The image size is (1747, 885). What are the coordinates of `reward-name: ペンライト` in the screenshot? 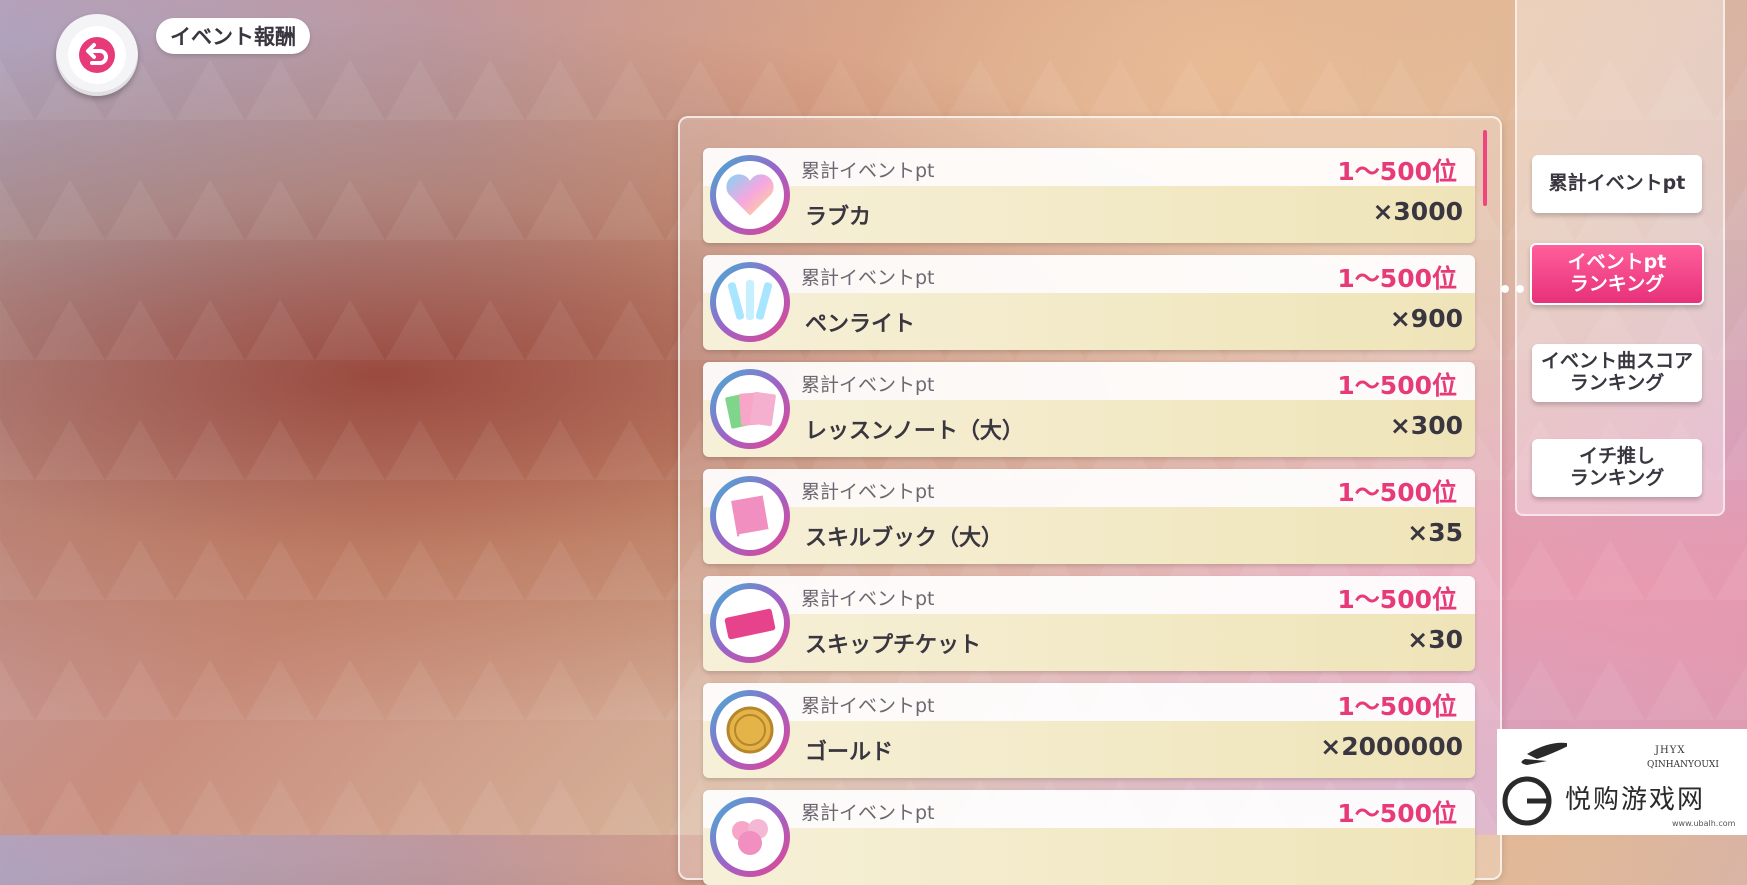 It's located at (860, 324).